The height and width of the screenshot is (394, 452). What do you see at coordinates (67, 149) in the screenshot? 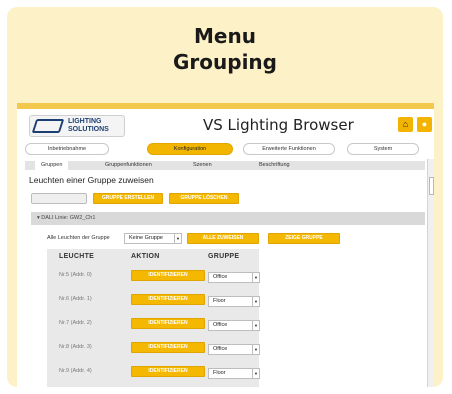
I see `tab-inbetriebnahme: Inbetriebnahme` at bounding box center [67, 149].